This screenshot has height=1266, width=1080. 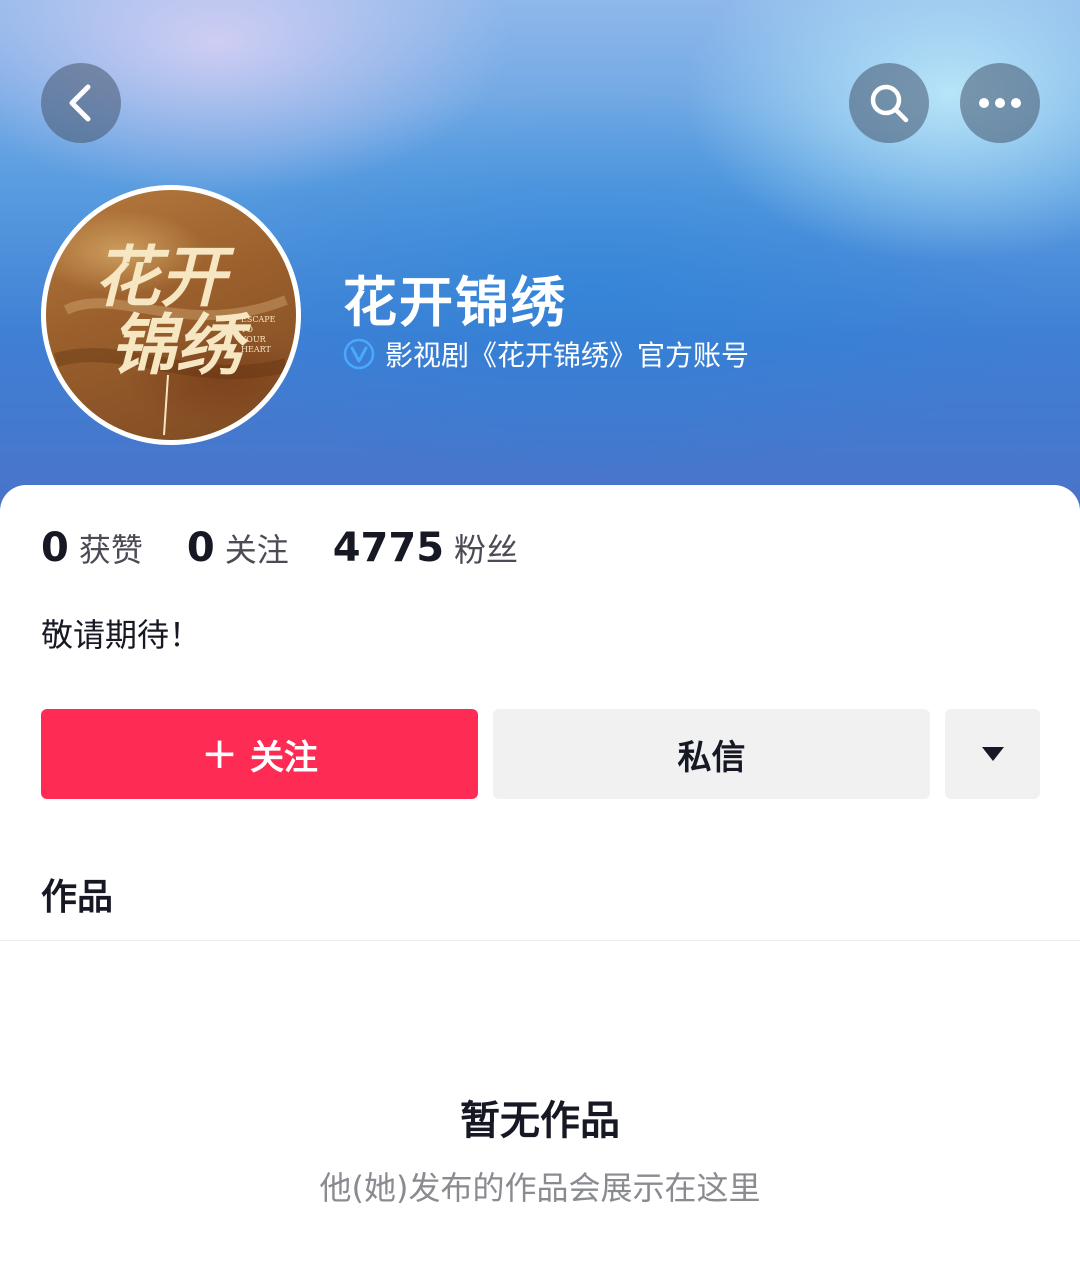 I want to click on verified-v-icon, so click(x=359, y=354).